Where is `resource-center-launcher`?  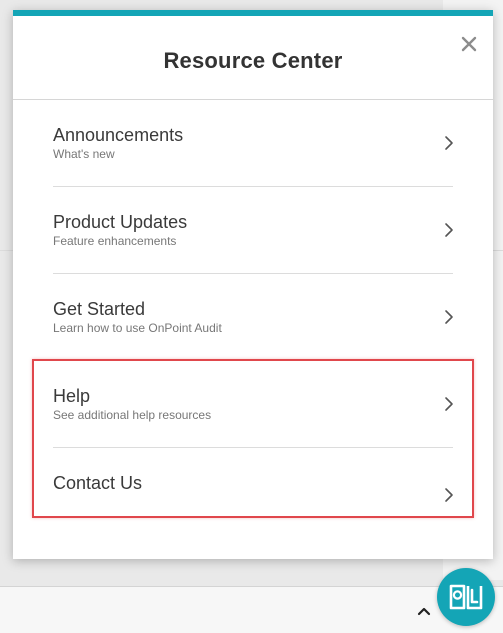
resource-center-launcher is located at coordinates (466, 597).